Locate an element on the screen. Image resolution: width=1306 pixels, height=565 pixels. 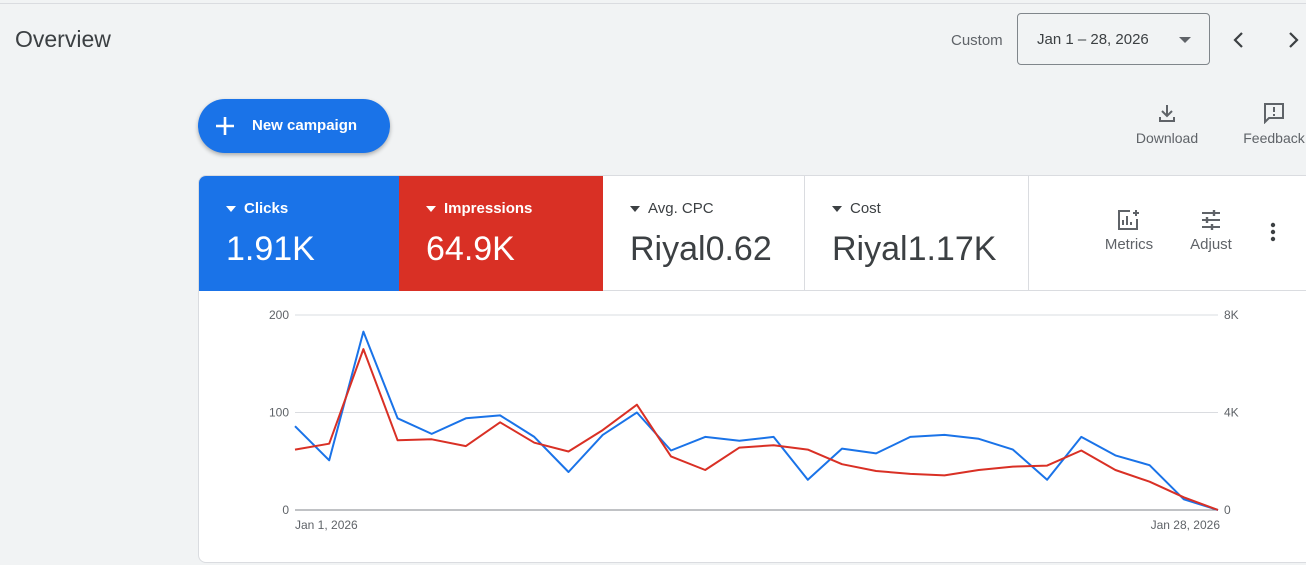
right-axis-tick-label: 0 is located at coordinates (1227, 510).